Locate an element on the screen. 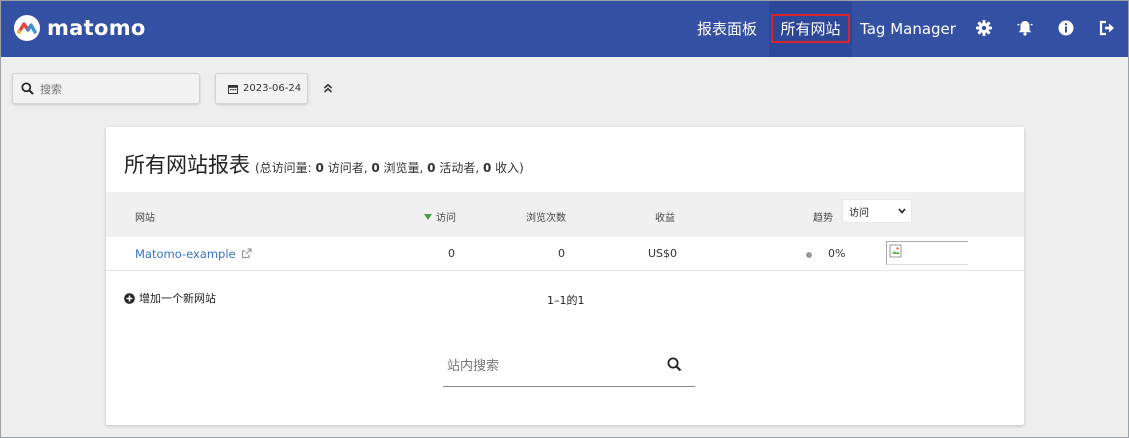 The height and width of the screenshot is (438, 1129). date-label: 2023-06-24 is located at coordinates (272, 88).